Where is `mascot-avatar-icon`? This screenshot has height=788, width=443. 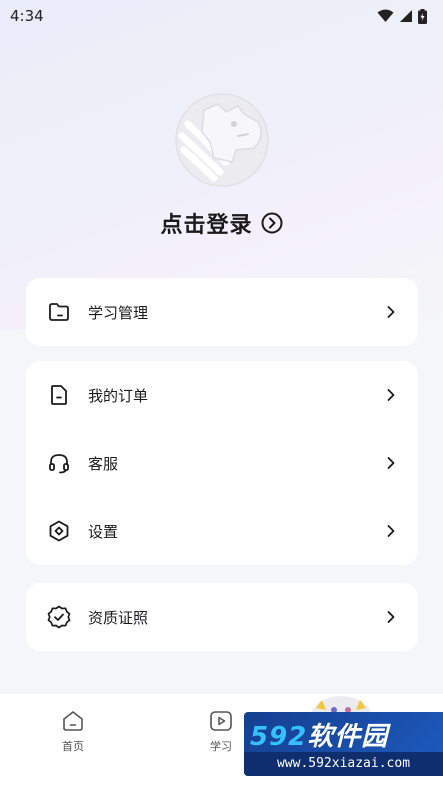 mascot-avatar-icon is located at coordinates (222, 140).